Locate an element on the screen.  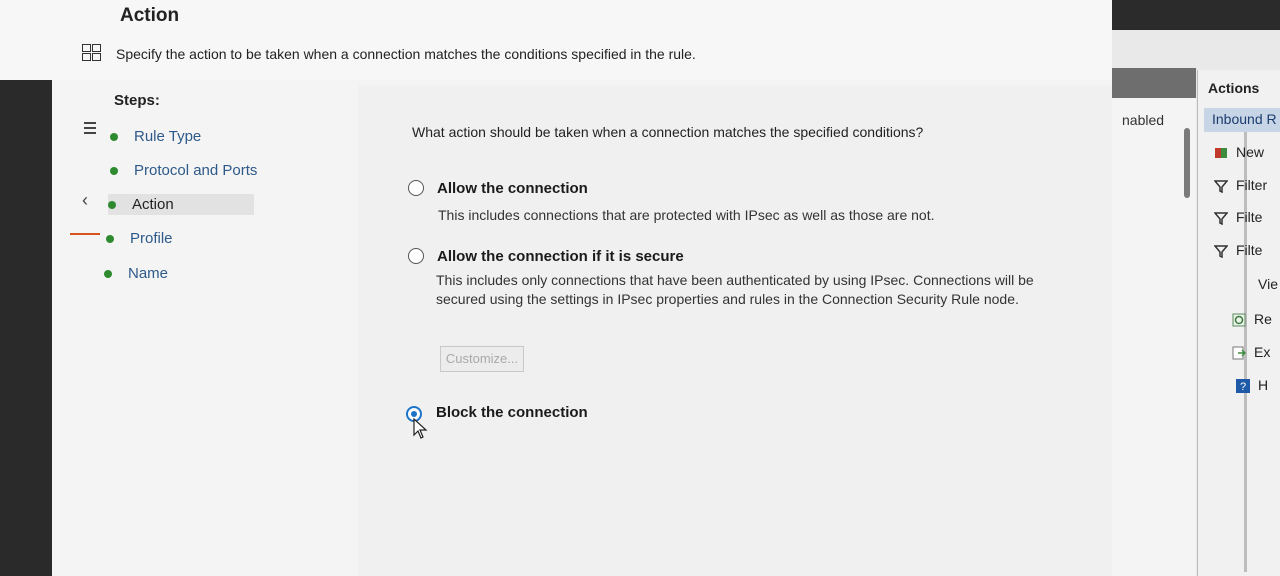
actions-section-inbound-rules: Inbound R is located at coordinates (1242, 120).